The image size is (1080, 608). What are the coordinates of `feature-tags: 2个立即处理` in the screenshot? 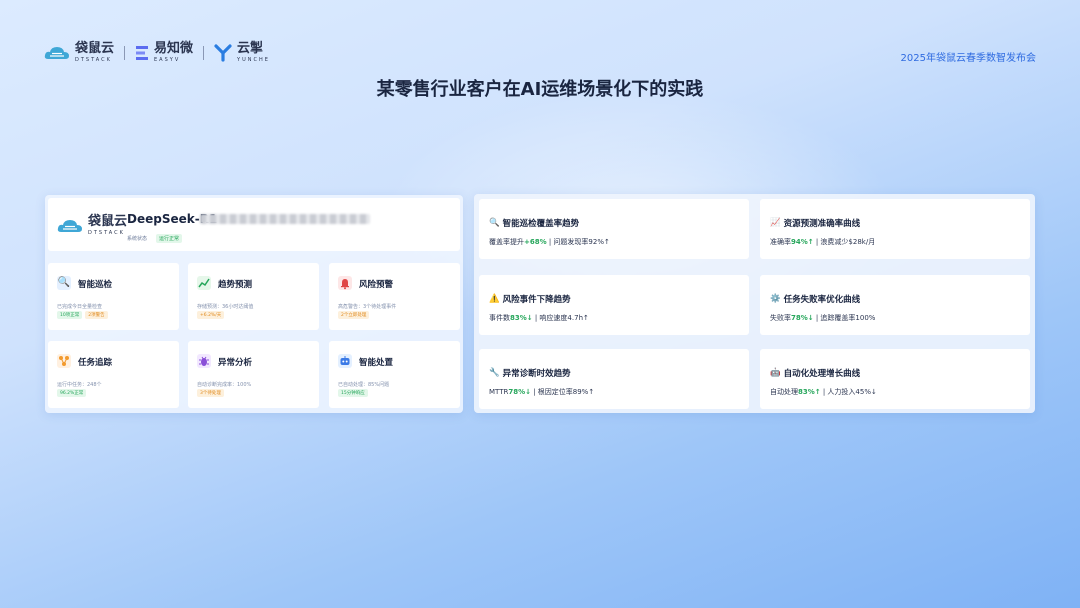 It's located at (354, 315).